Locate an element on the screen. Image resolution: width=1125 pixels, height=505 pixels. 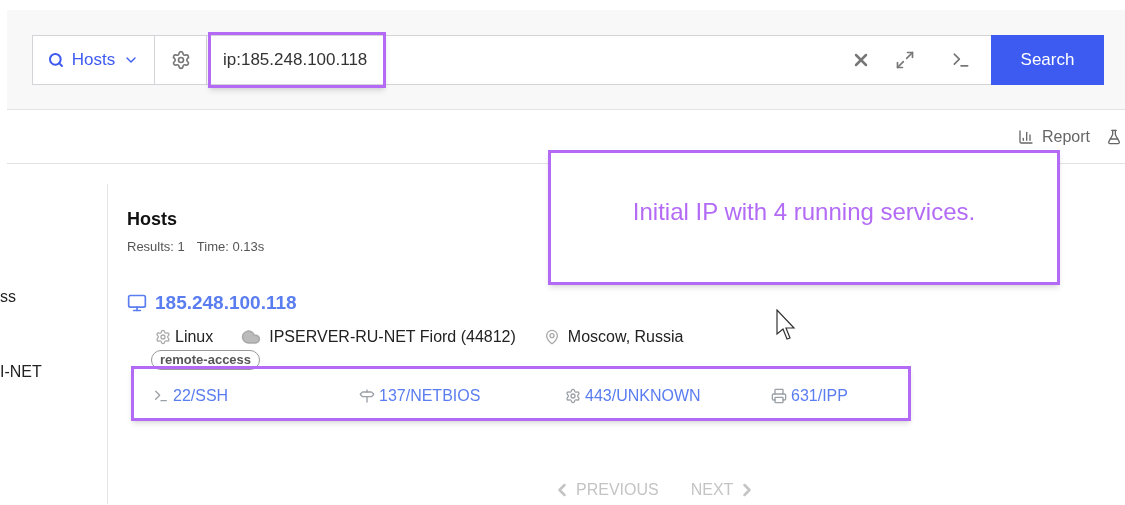
bar-chart-icon is located at coordinates (1025, 136).